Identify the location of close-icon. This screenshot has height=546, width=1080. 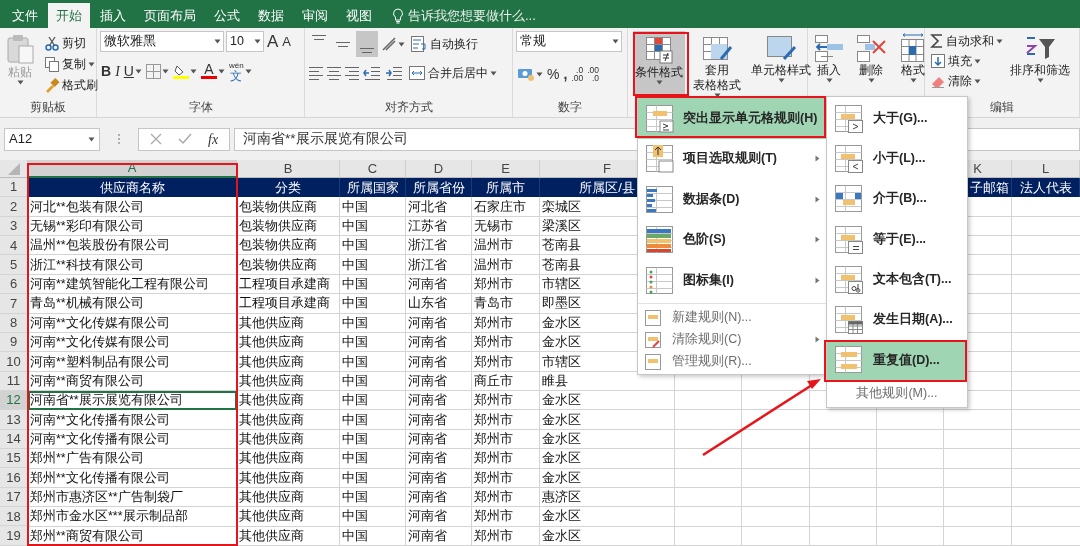
(156, 139).